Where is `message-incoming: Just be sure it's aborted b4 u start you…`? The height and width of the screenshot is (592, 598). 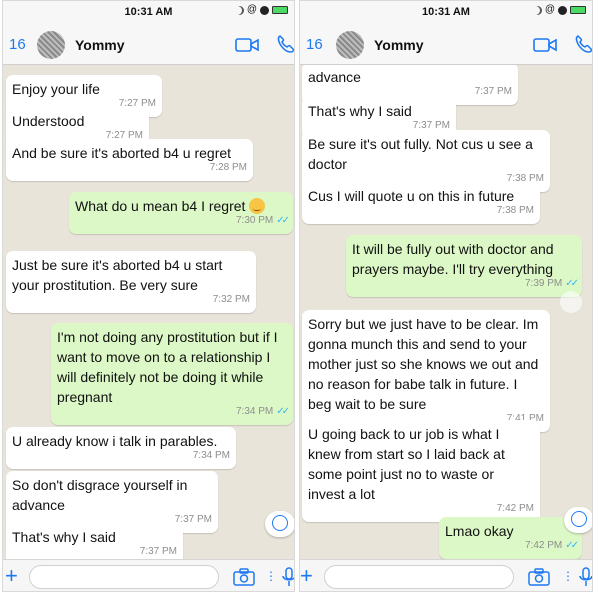 message-incoming: Just be sure it's aborted b4 u start you… is located at coordinates (131, 282).